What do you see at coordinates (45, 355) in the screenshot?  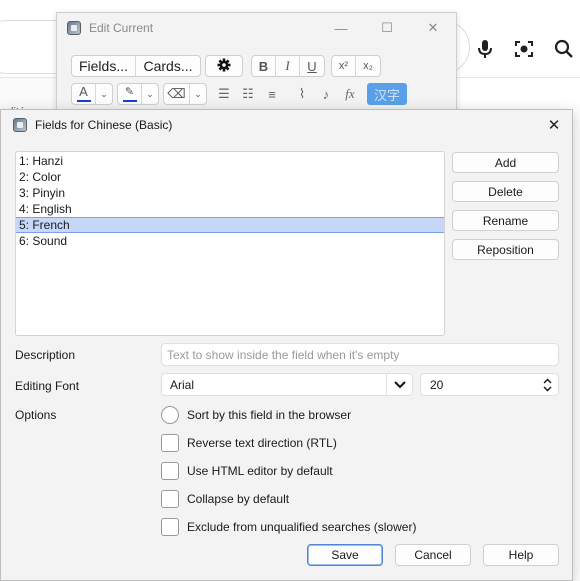 I see `description-label: Description` at bounding box center [45, 355].